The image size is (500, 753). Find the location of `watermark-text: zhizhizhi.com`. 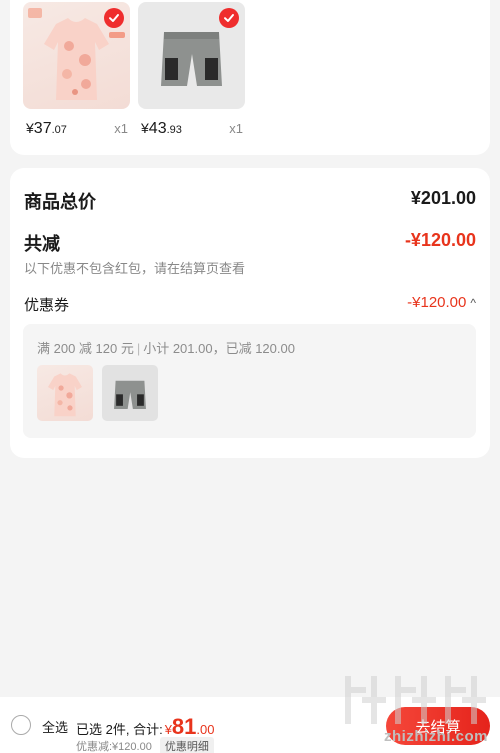

watermark-text: zhizhizhi.com is located at coordinates (436, 736).